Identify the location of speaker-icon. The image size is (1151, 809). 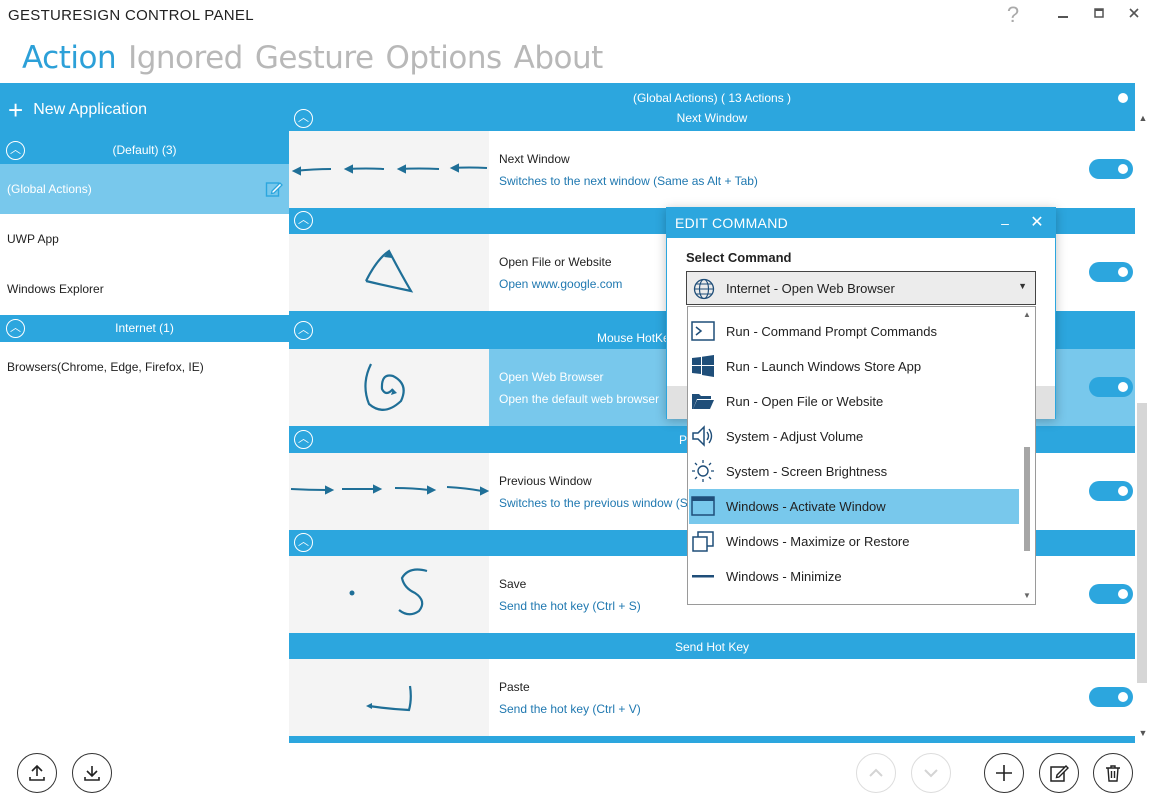
(702, 436).